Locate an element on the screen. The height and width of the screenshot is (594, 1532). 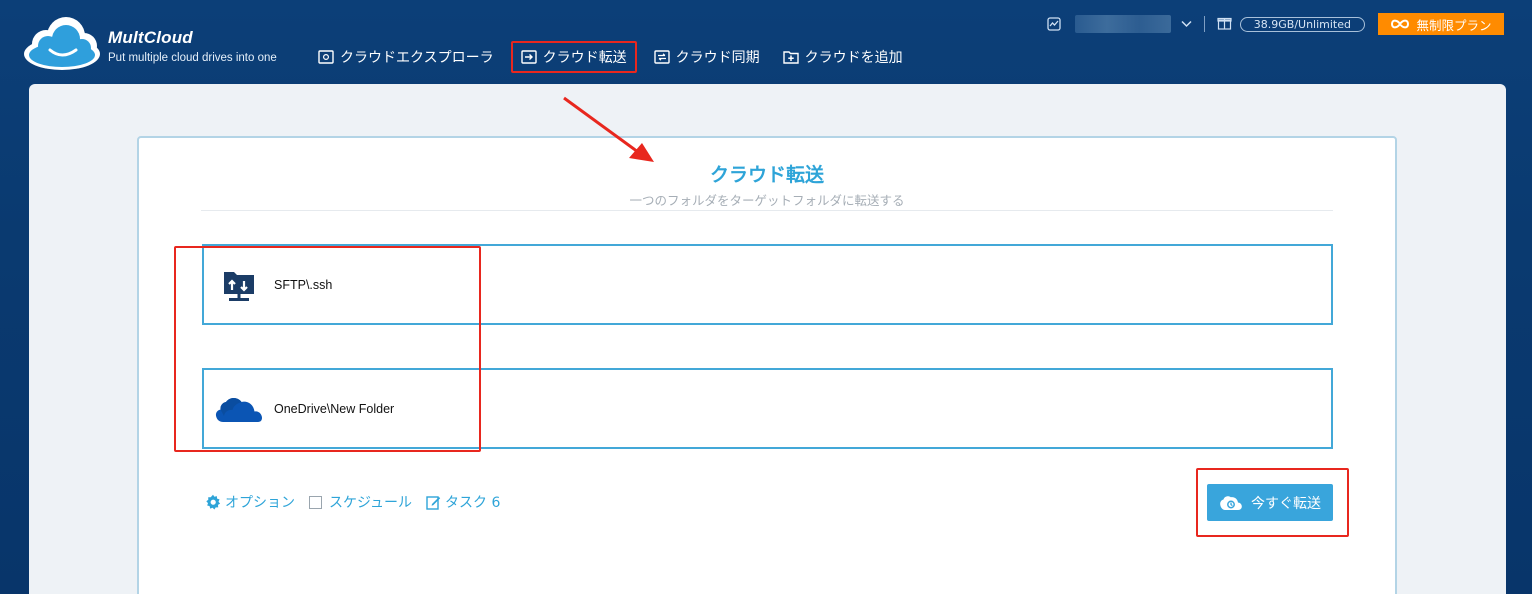
chevron-down-icon is located at coordinates (1186, 24).